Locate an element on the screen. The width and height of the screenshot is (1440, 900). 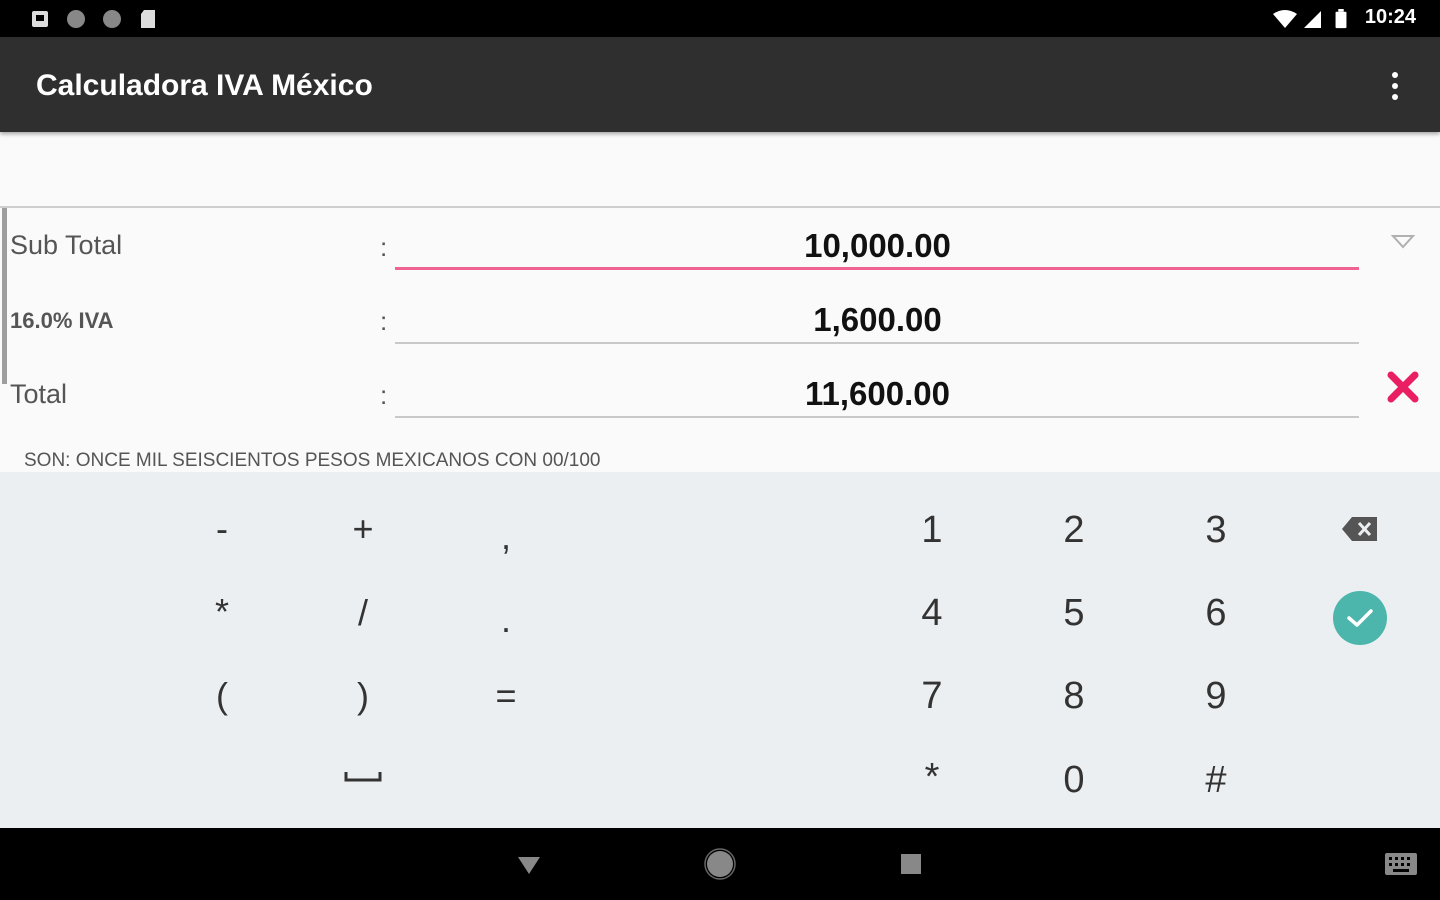
key-5: 5 is located at coordinates (1074, 613).